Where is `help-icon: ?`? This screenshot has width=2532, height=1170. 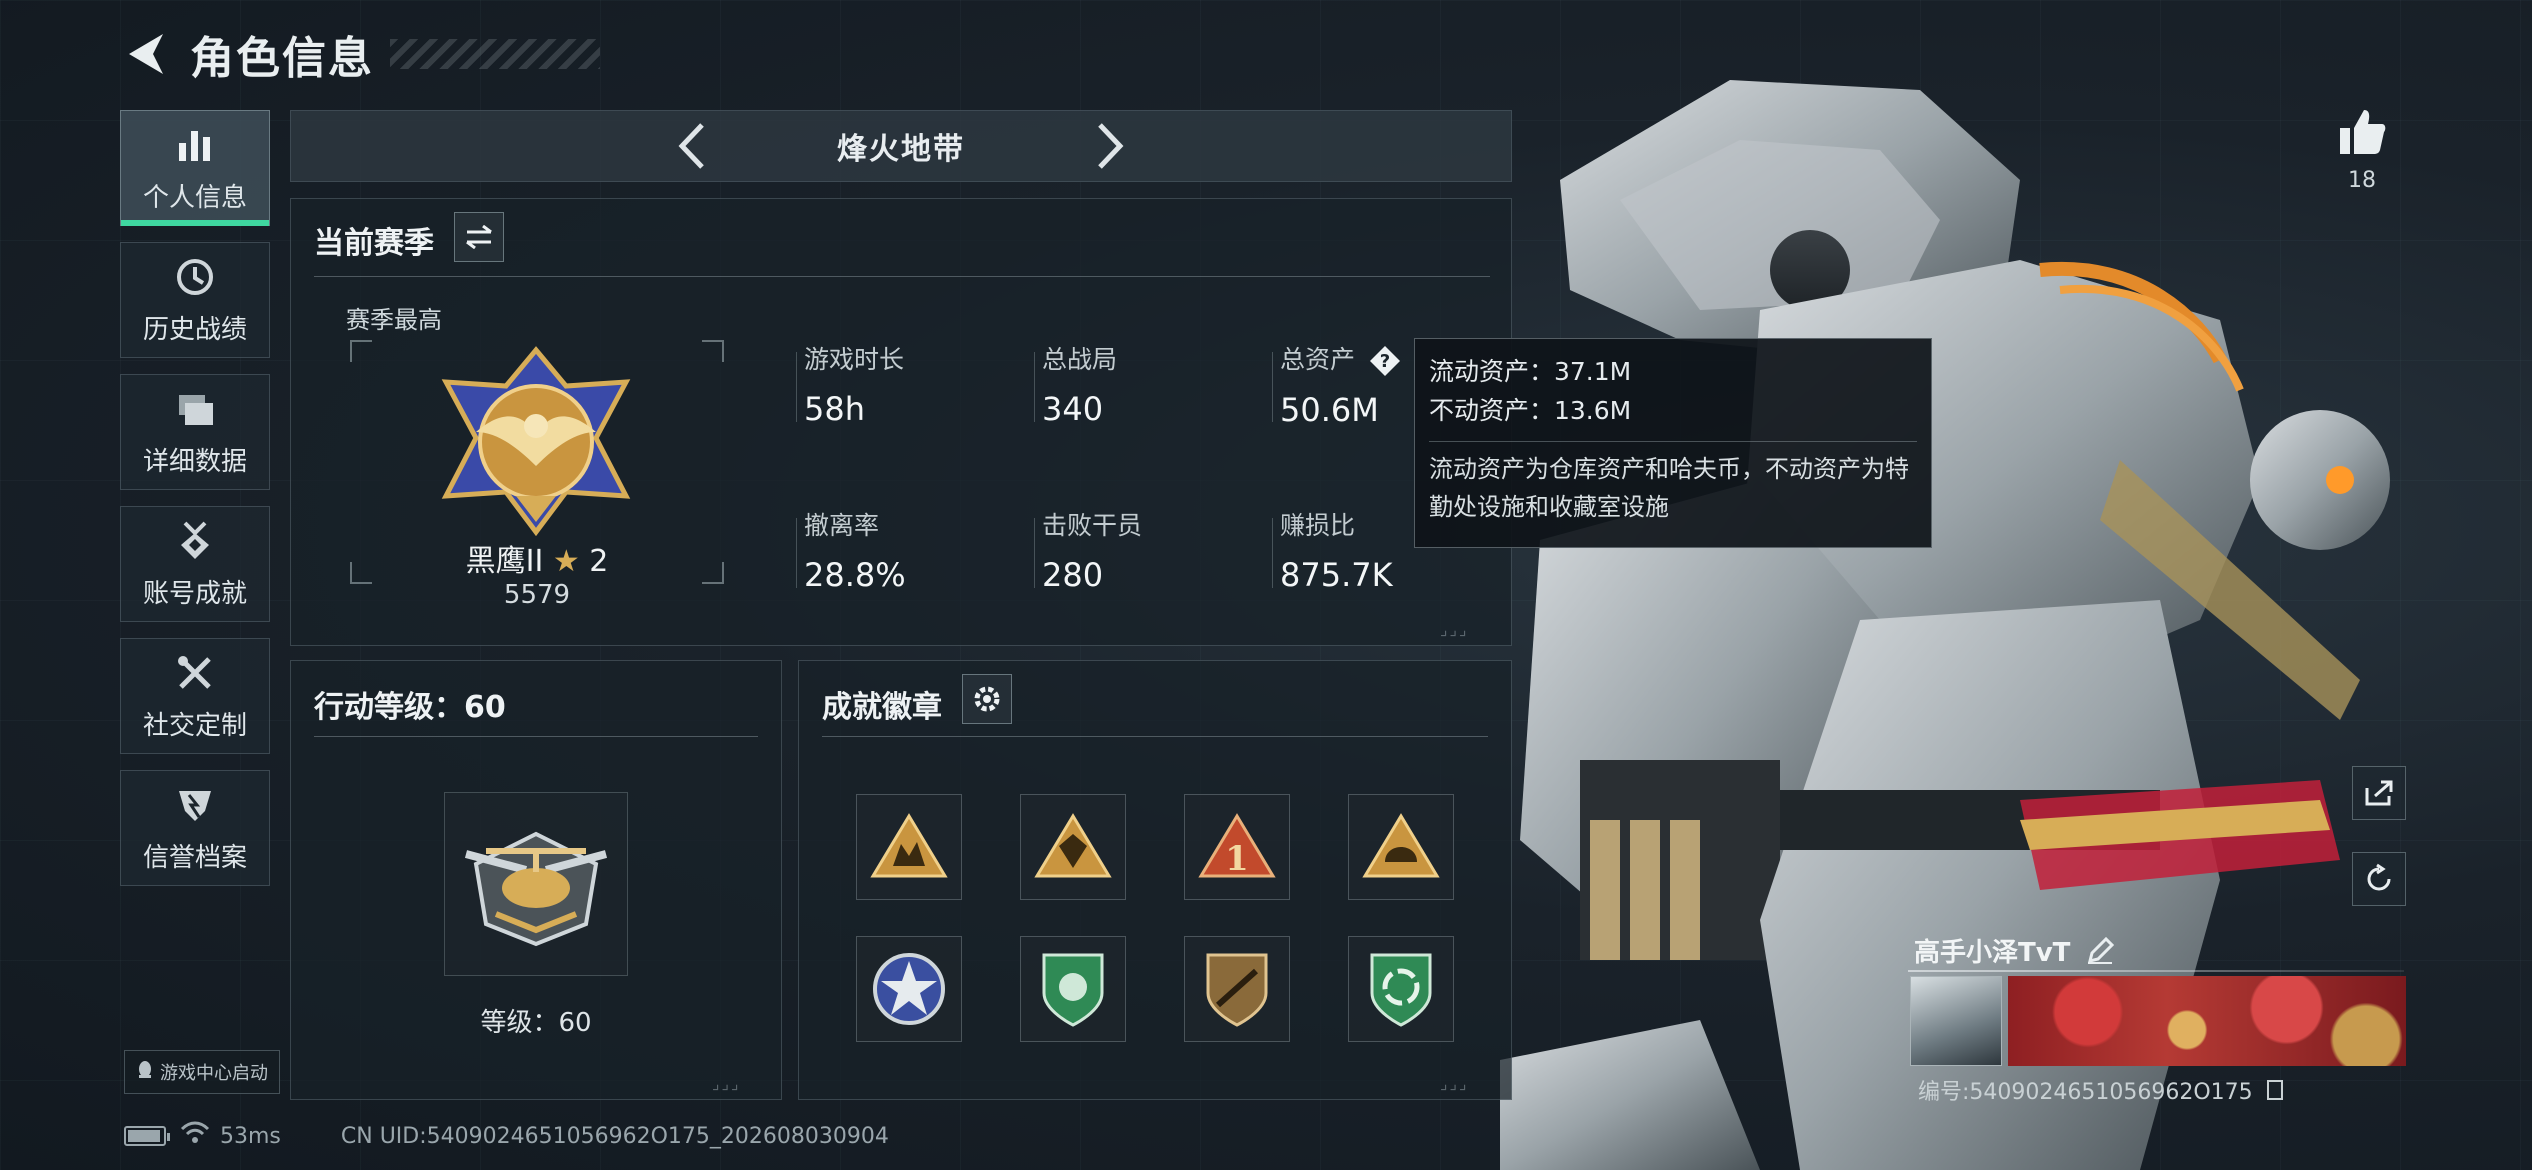 help-icon: ? is located at coordinates (1385, 361).